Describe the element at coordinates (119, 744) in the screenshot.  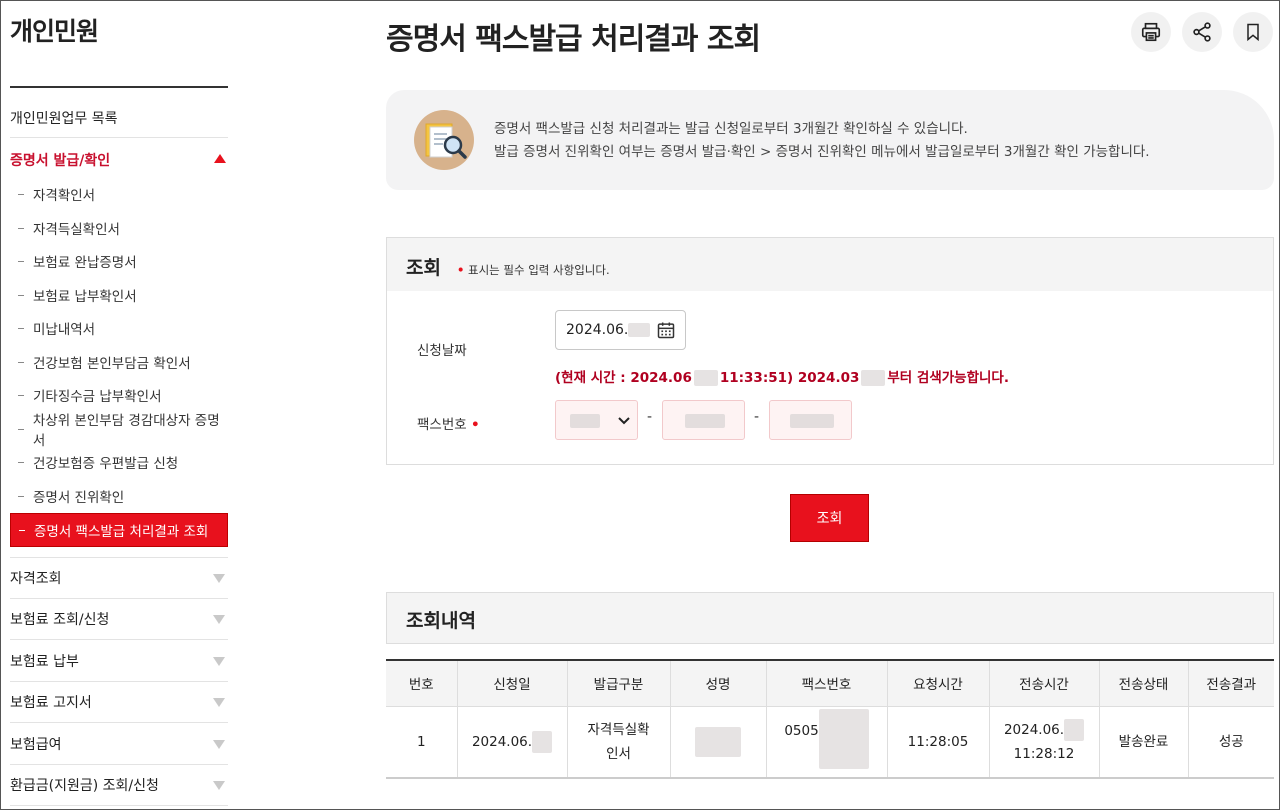
I see `sidebar-category: 보험급여` at that location.